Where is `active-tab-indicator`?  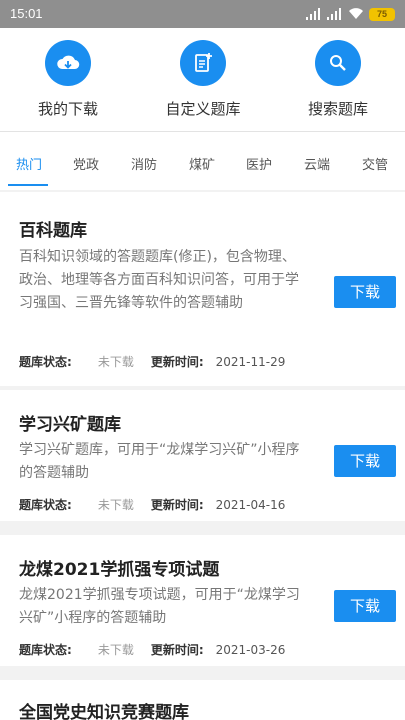 active-tab-indicator is located at coordinates (28, 185).